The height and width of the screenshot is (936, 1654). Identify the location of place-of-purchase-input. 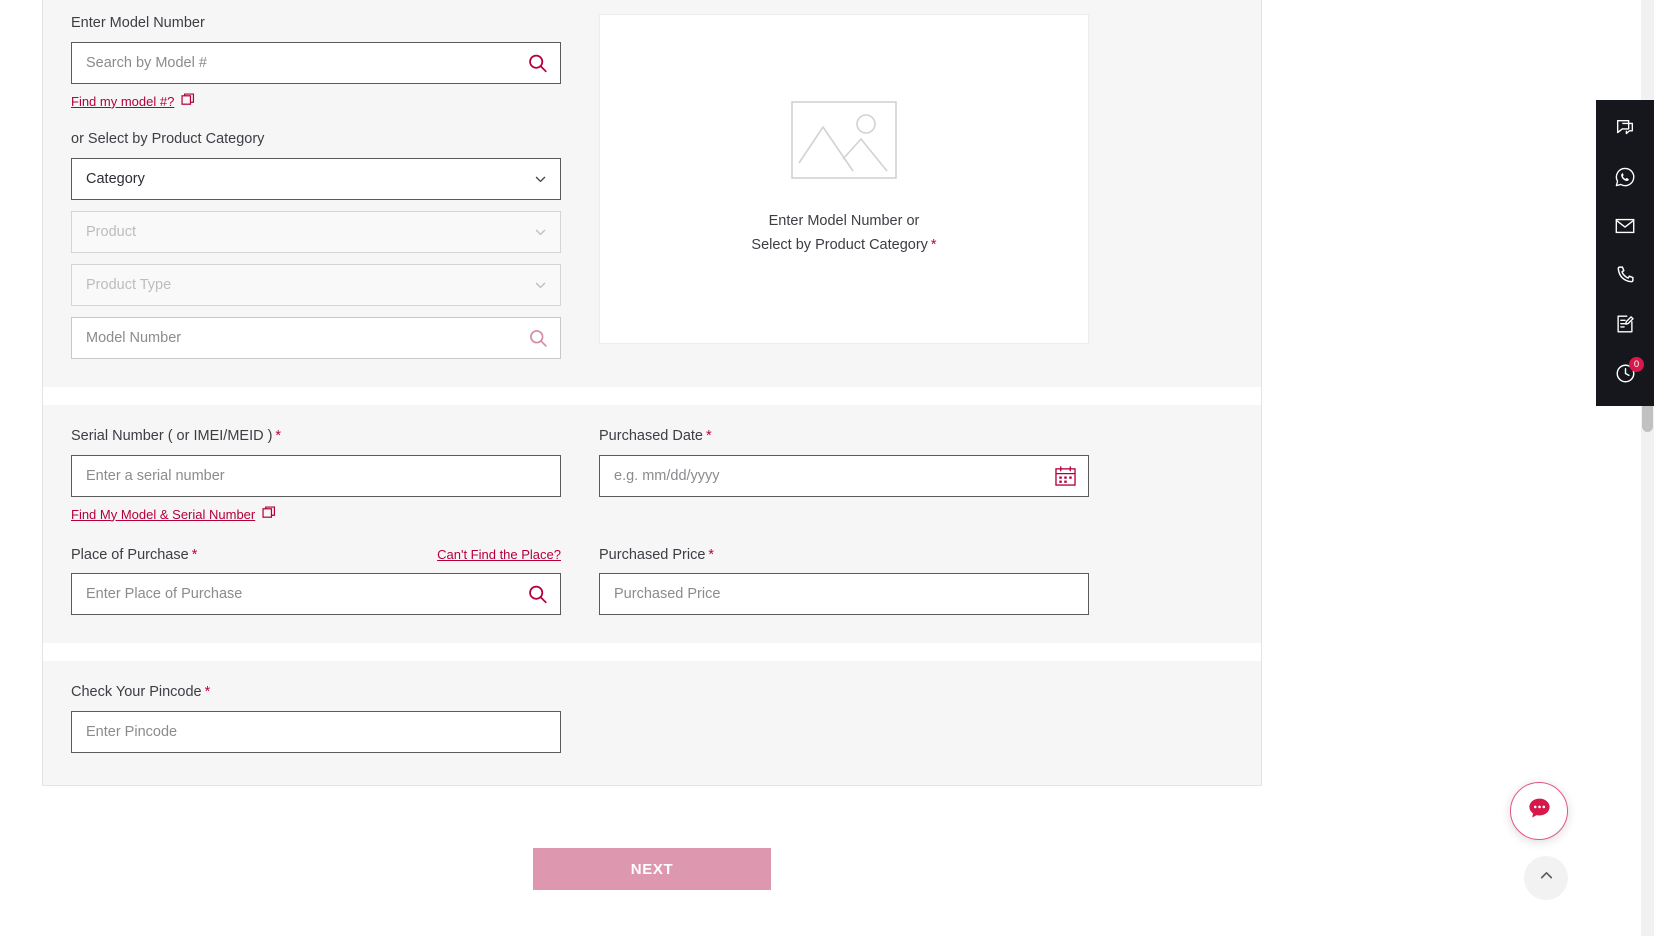
(316, 594).